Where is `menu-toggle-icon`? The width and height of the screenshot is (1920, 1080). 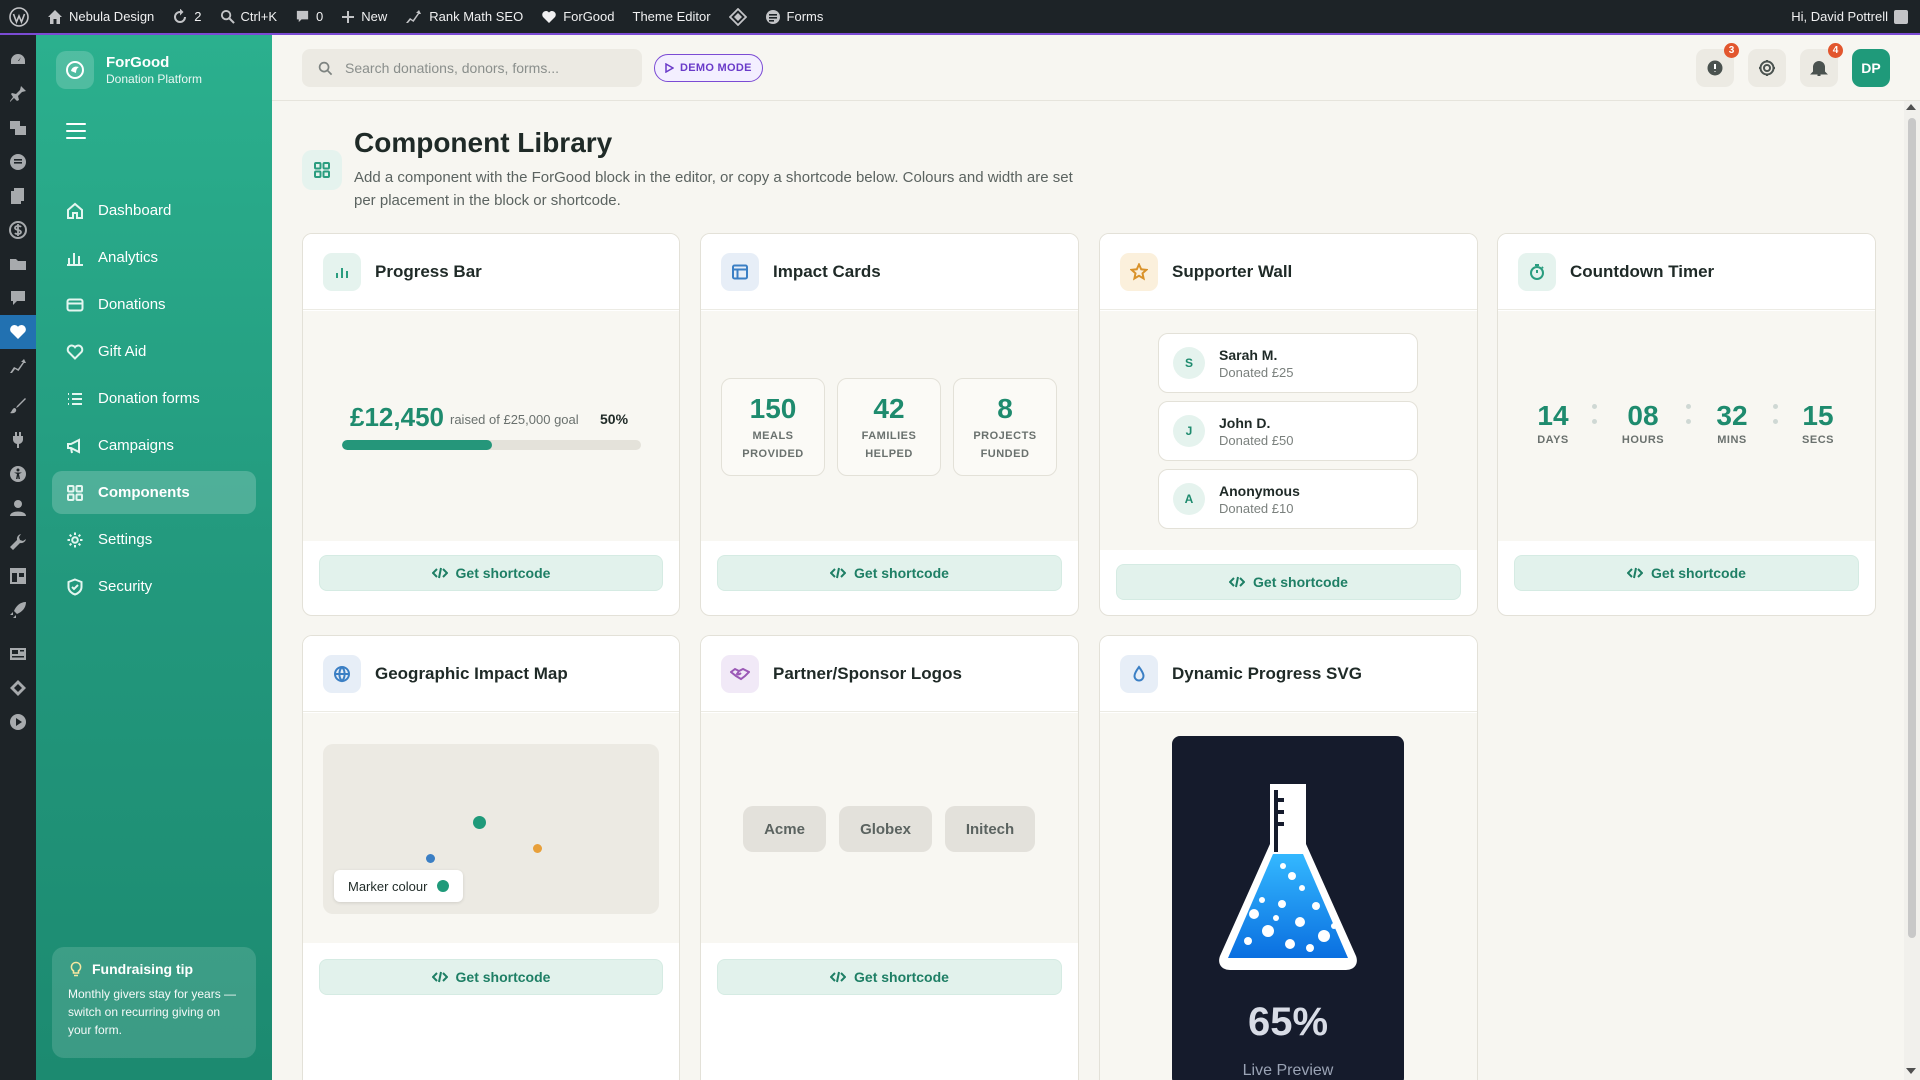 menu-toggle-icon is located at coordinates (76, 131).